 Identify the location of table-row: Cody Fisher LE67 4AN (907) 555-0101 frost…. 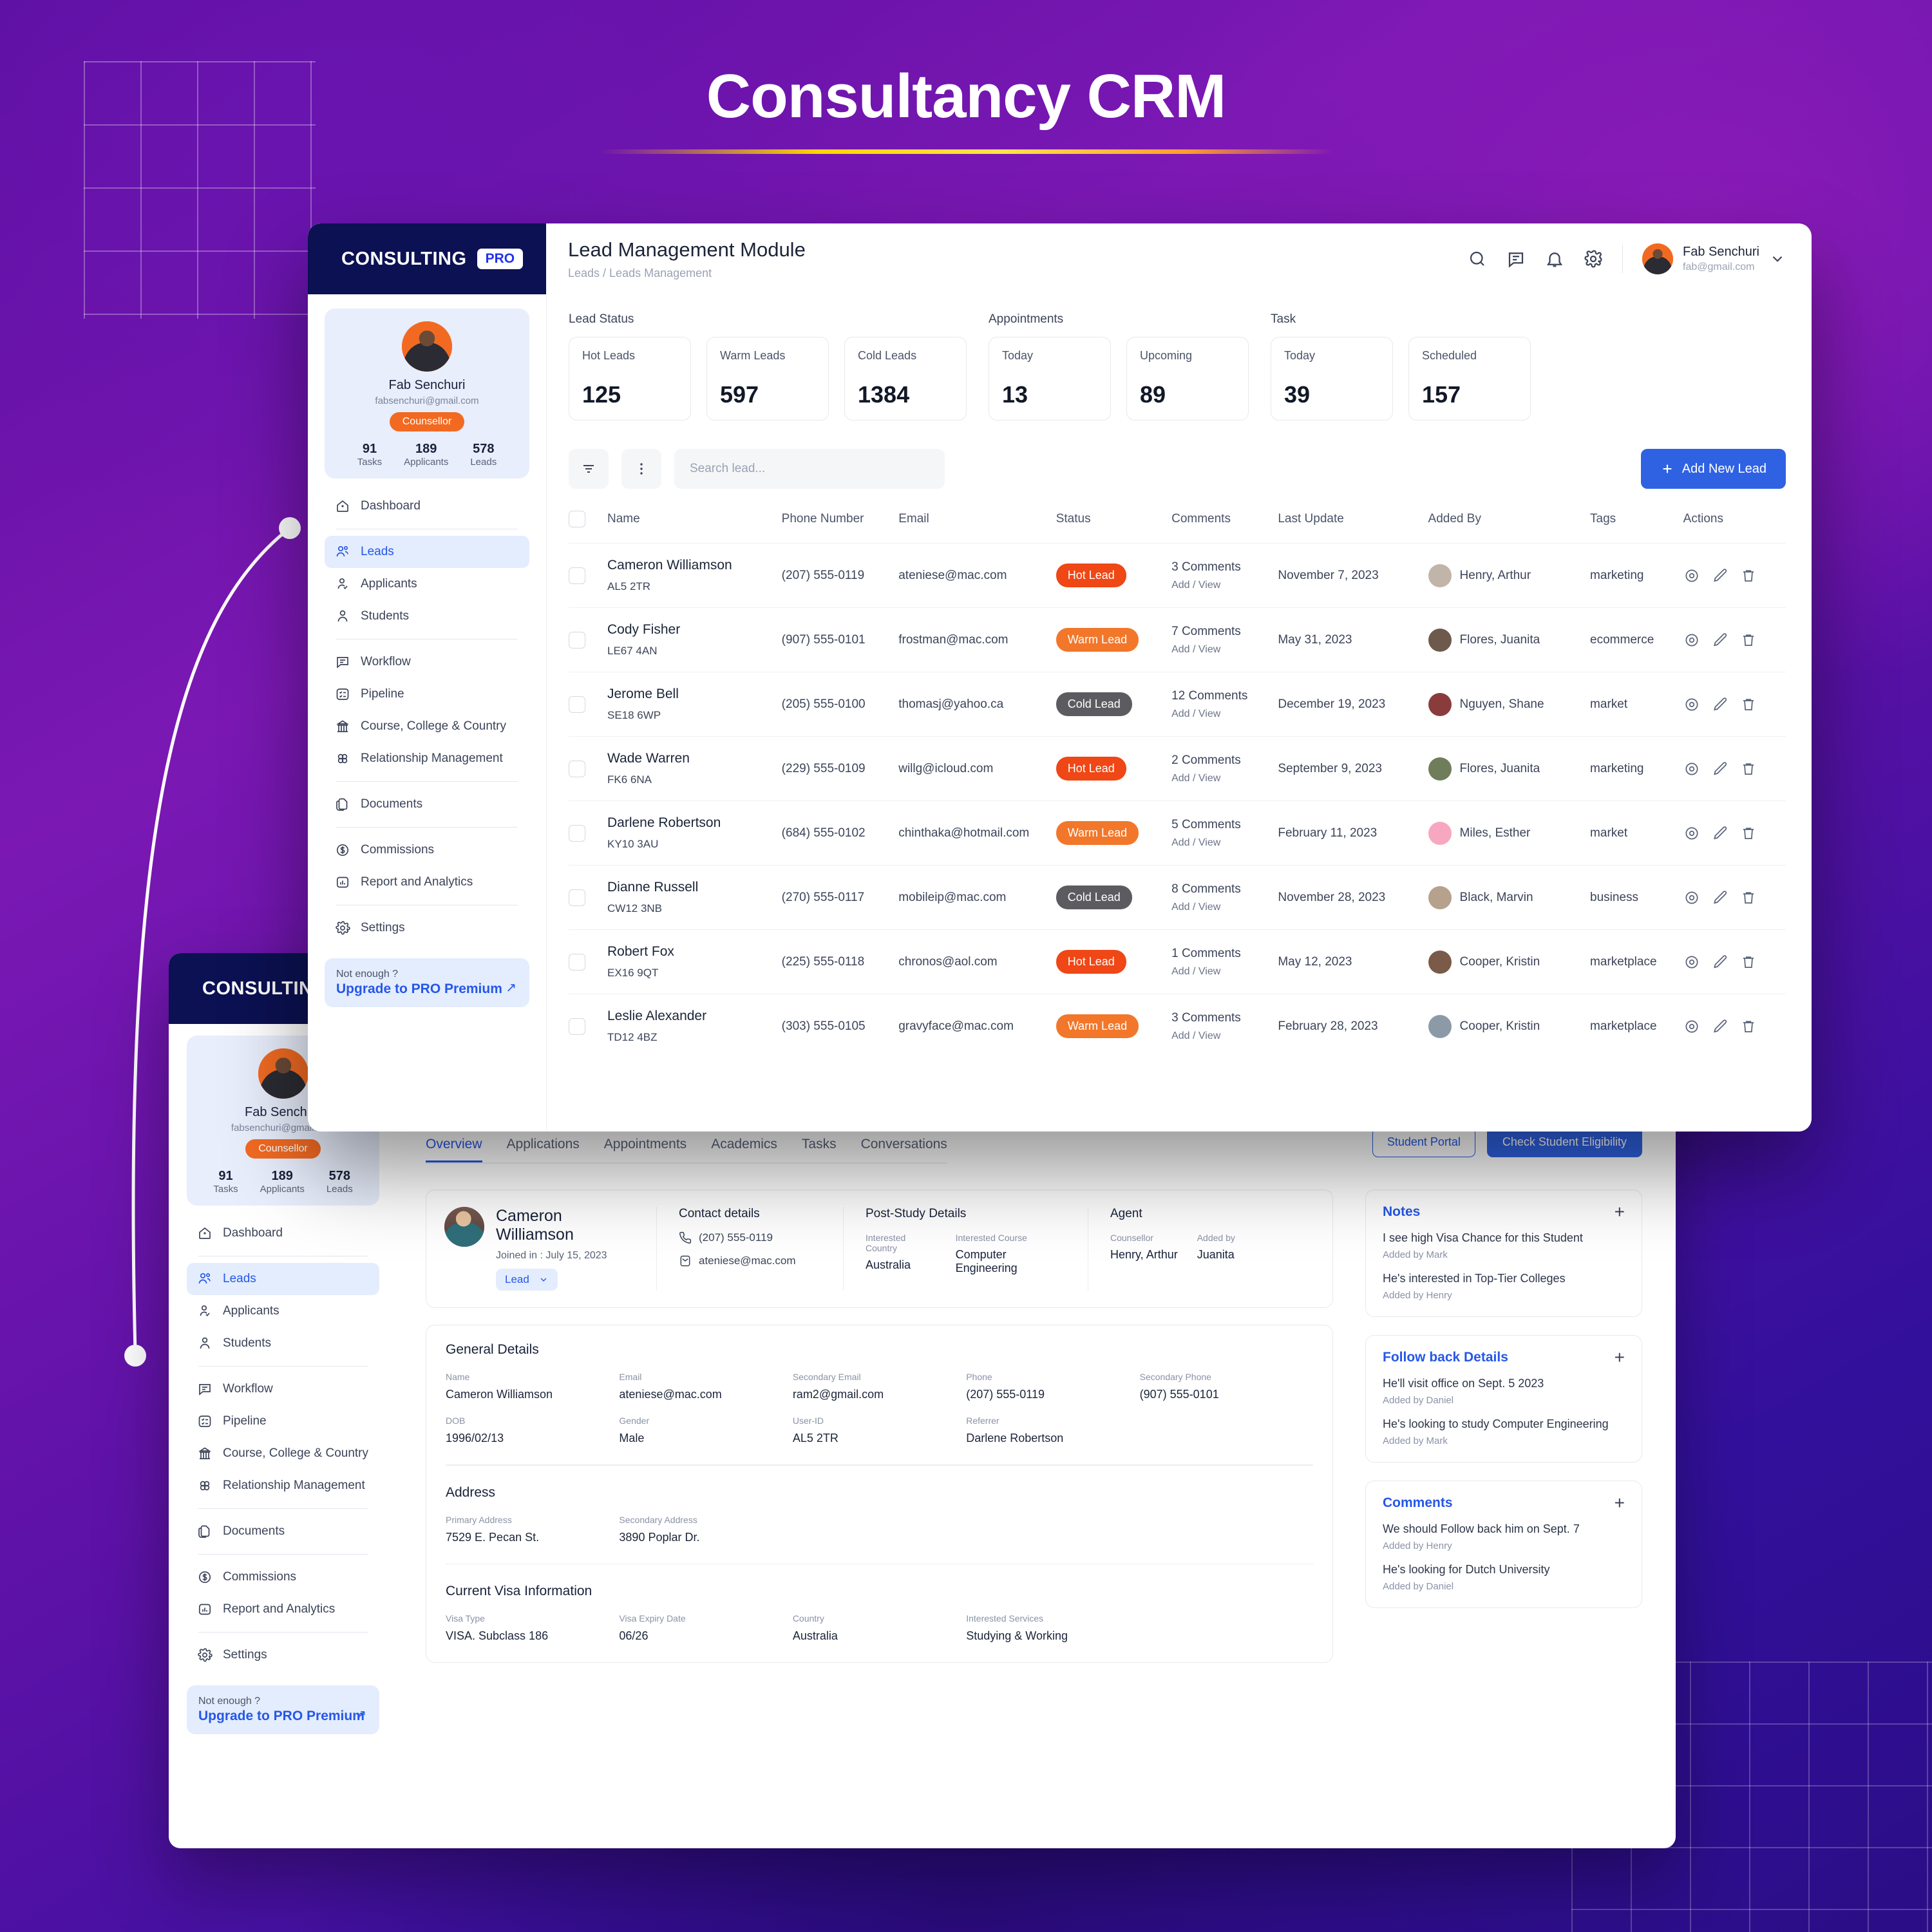
(1177, 639).